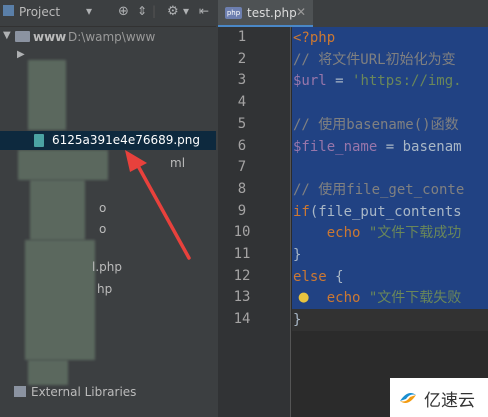  I want to click on code-line: // 使用file_get_conte, so click(378, 190).